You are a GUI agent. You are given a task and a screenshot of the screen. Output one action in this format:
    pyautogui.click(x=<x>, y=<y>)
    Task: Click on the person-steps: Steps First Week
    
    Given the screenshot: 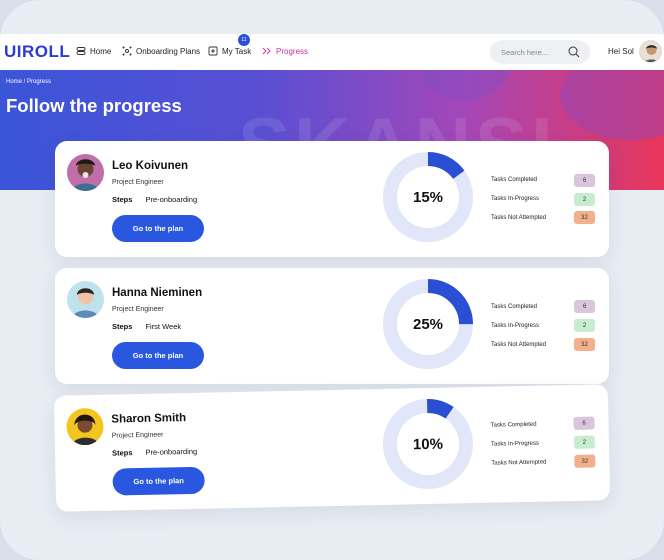 What is the action you would take?
    pyautogui.click(x=146, y=326)
    